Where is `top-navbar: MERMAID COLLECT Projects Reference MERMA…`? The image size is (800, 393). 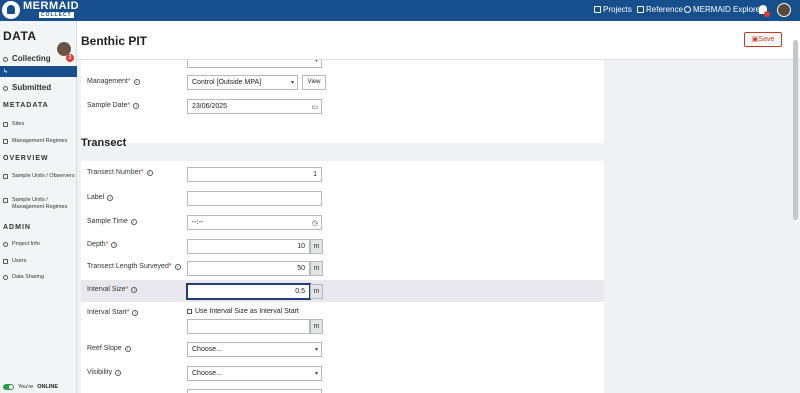
top-navbar: MERMAID COLLECT Projects Reference MERMA… is located at coordinates (400, 10).